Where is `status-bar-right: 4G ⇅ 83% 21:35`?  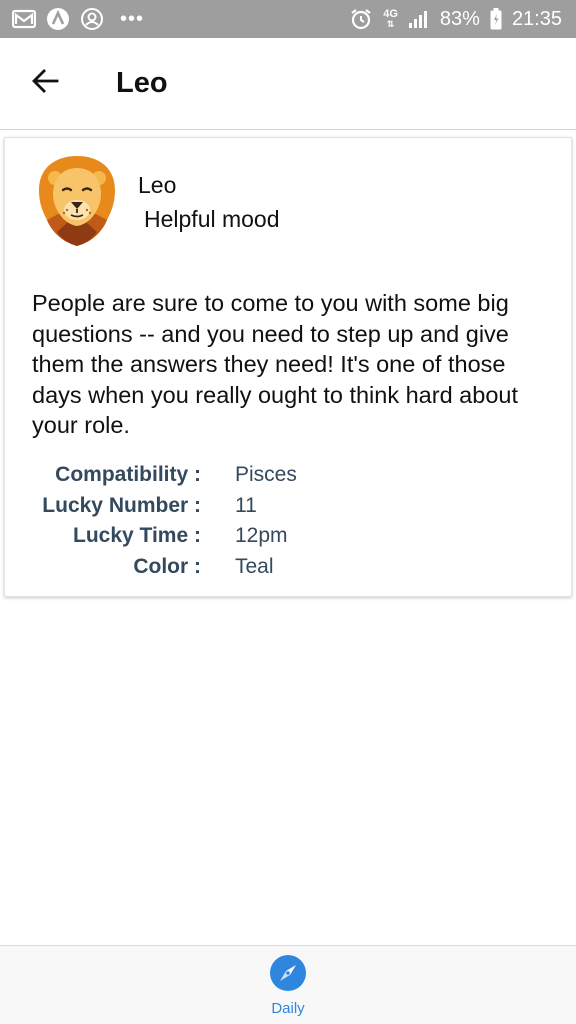 status-bar-right: 4G ⇅ 83% 21:35 is located at coordinates (455, 19).